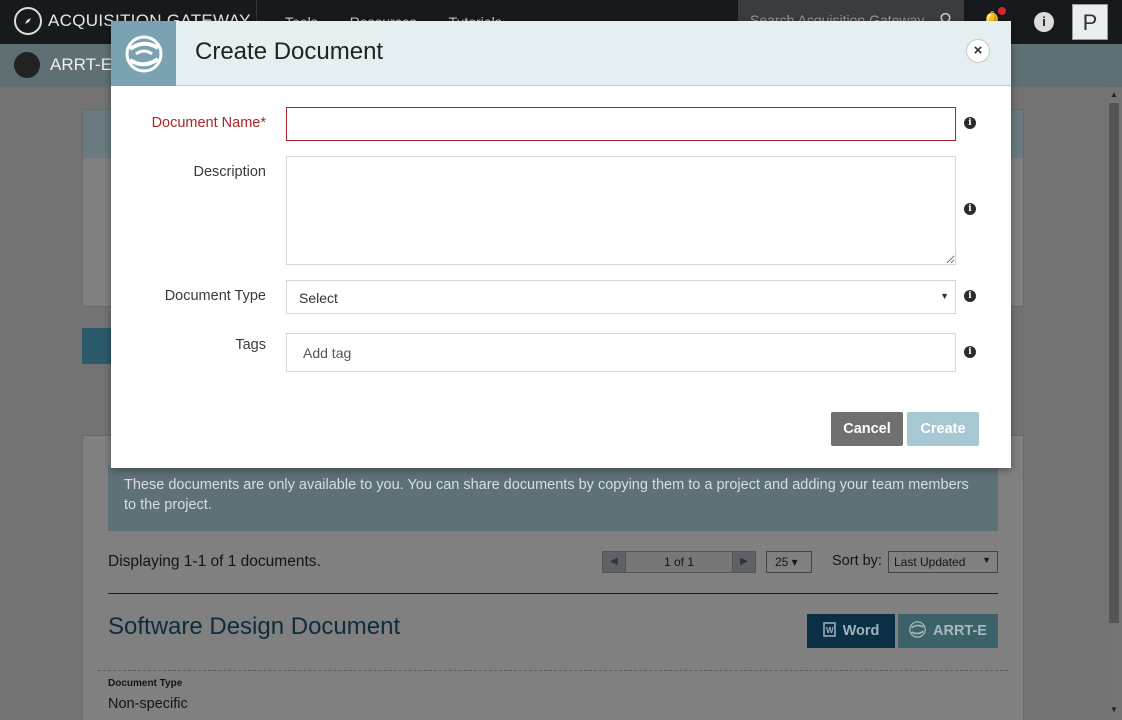  What do you see at coordinates (970, 296) in the screenshot?
I see `document-type-info-icon: i` at bounding box center [970, 296].